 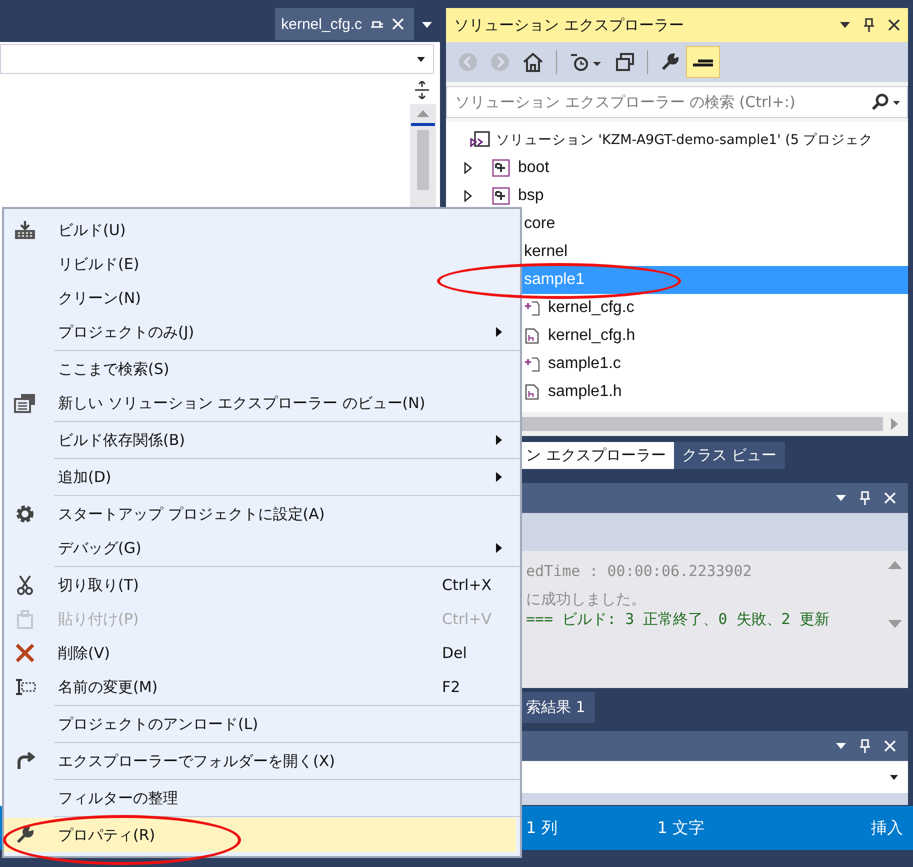 I want to click on menu-item: ビルド(U), so click(x=260, y=230).